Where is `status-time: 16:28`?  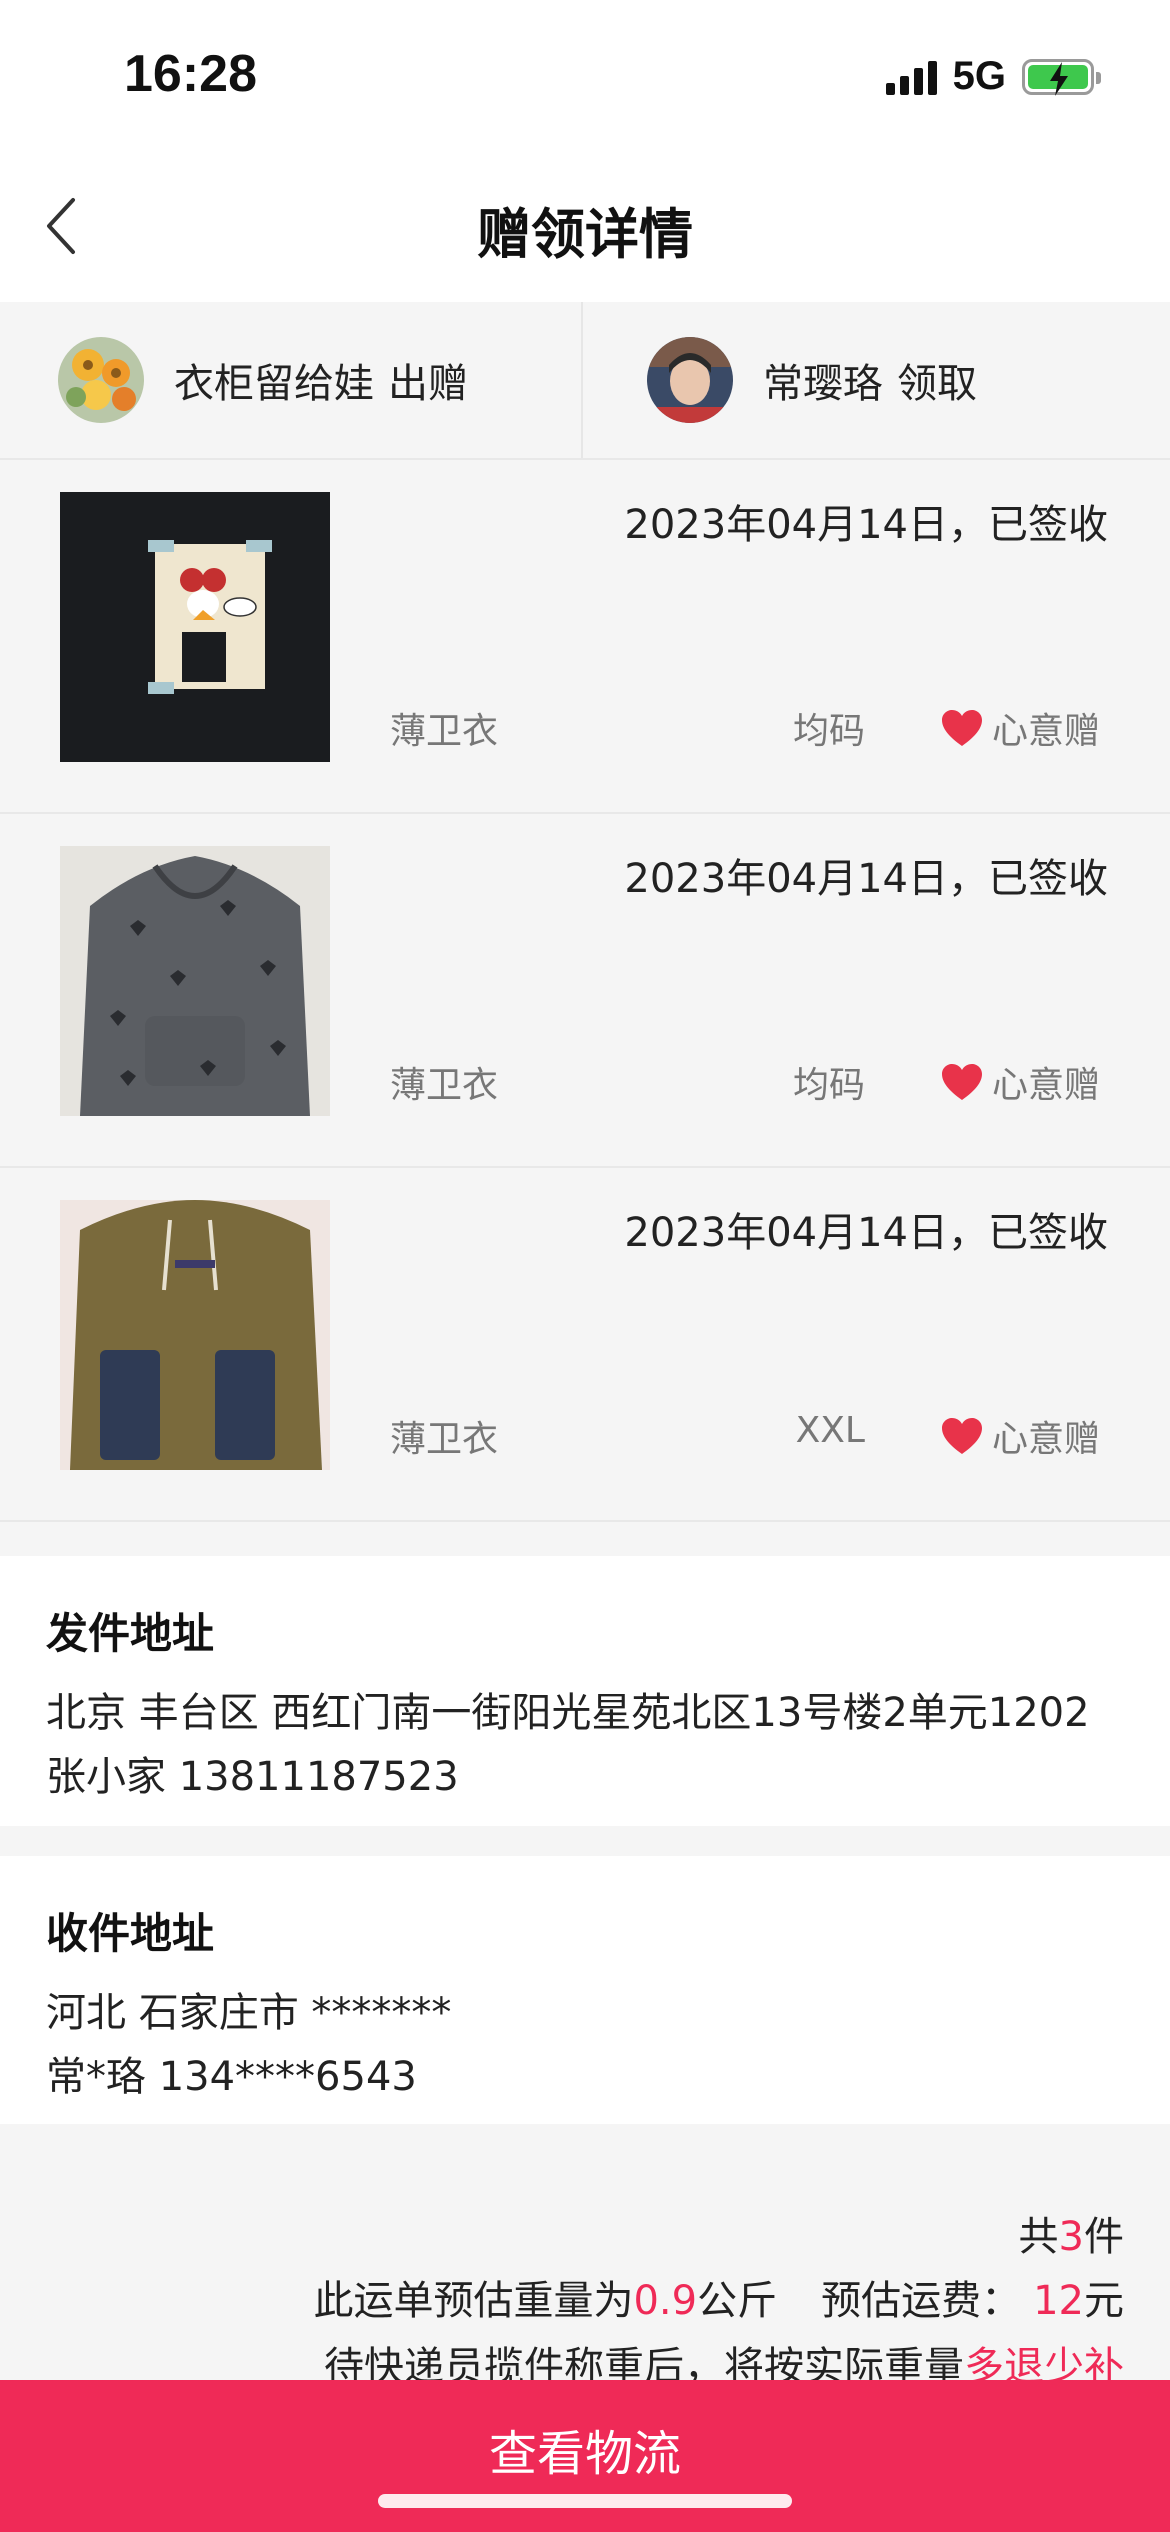 status-time: 16:28 is located at coordinates (190, 74).